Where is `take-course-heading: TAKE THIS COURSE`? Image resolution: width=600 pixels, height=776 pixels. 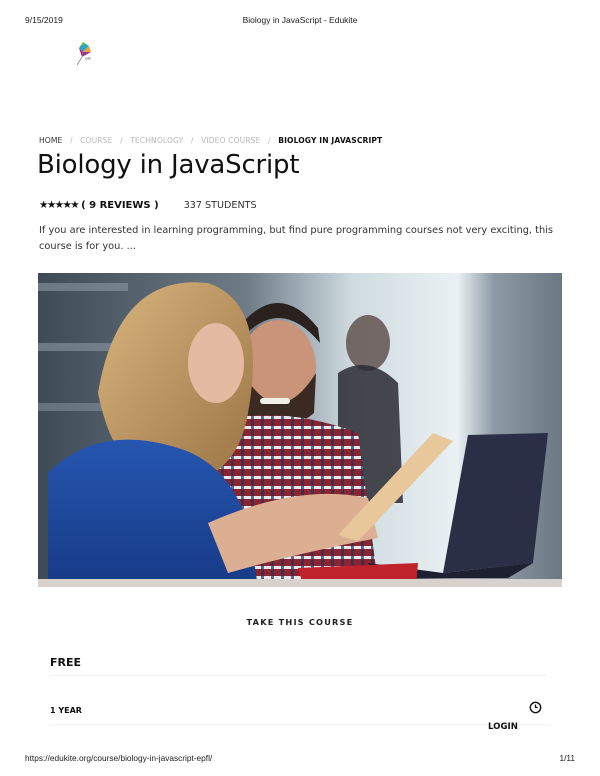
take-course-heading: TAKE THIS COURSE is located at coordinates (300, 622).